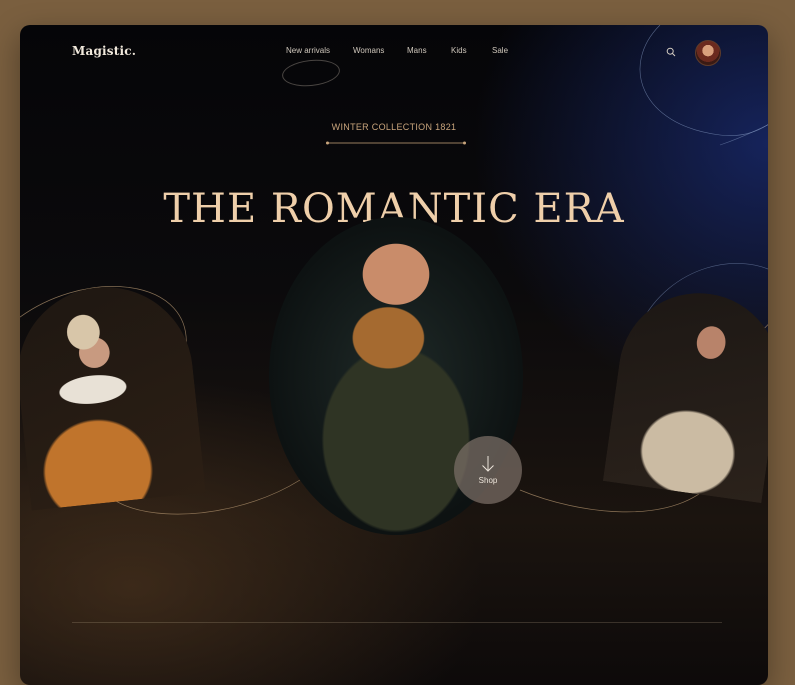  What do you see at coordinates (394, 67) in the screenshot?
I see `main-nav: New arrivals Womans Mans Kids Sale` at bounding box center [394, 67].